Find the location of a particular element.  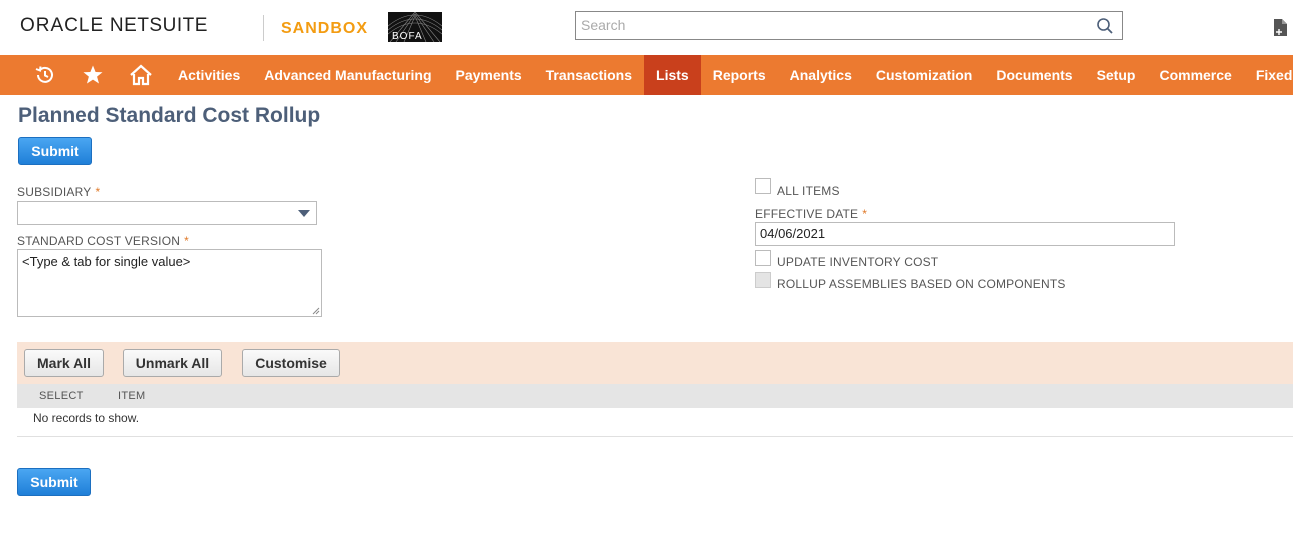

dropdown-arrow-icon is located at coordinates (304, 213).